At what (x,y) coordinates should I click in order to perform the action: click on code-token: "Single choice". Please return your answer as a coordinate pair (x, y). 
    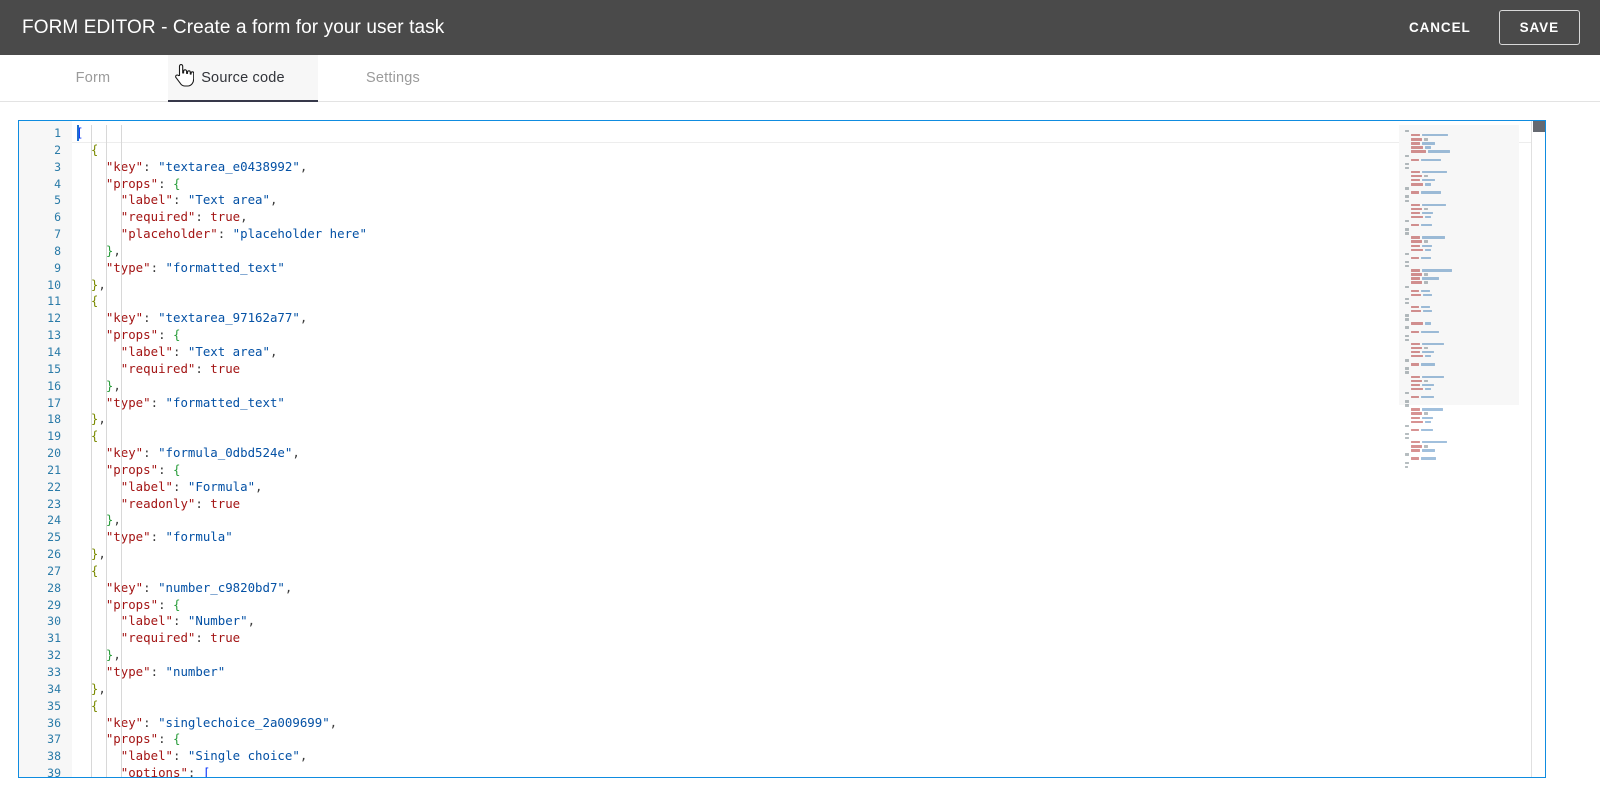
    Looking at the image, I should click on (243, 756).